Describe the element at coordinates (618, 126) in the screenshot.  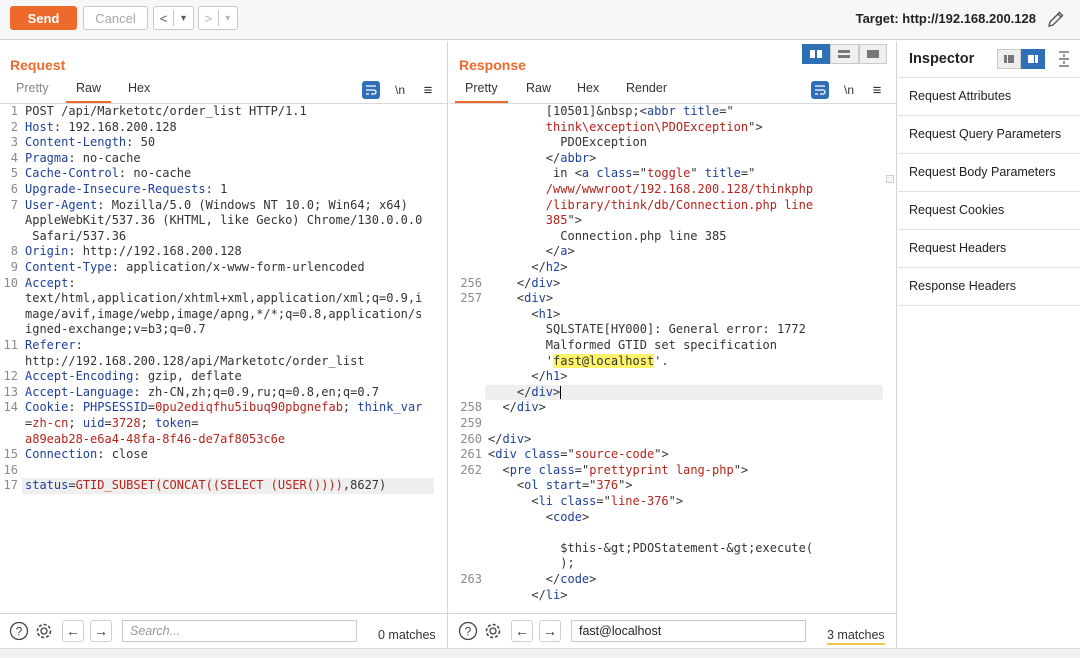
I see `code-token: think\exception\PDOException` at that location.